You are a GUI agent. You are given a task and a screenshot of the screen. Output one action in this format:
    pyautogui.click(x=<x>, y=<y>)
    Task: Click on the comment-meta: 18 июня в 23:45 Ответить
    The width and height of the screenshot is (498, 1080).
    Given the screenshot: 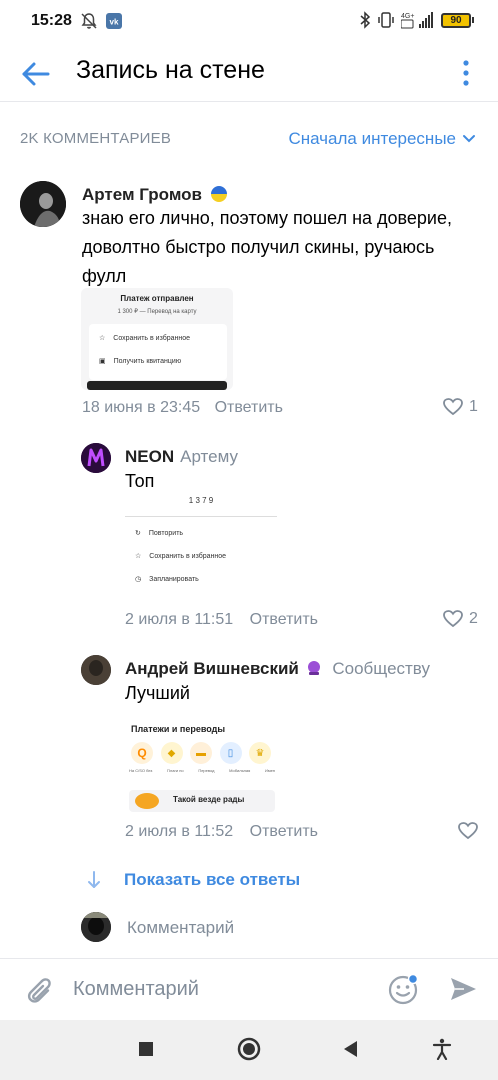 What is the action you would take?
    pyautogui.click(x=182, y=408)
    